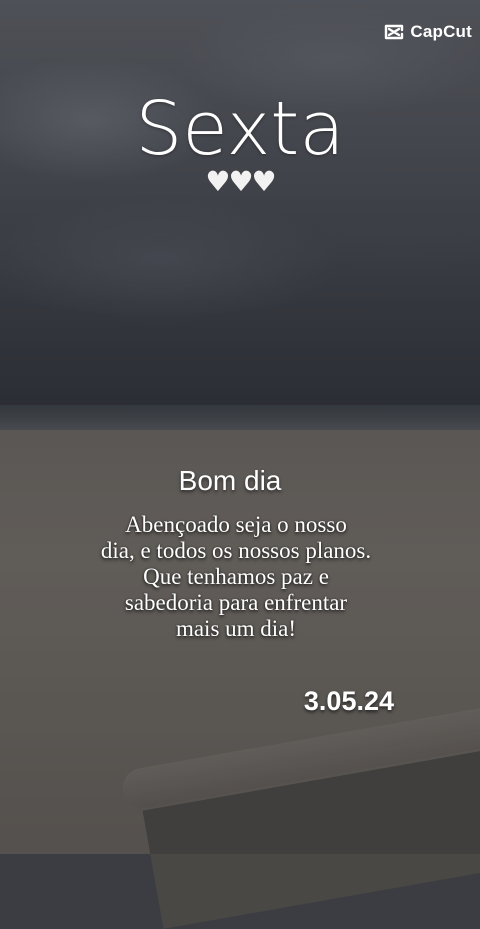 Image resolution: width=480 pixels, height=929 pixels. What do you see at coordinates (348, 701) in the screenshot?
I see `date-label: 3.05.24` at bounding box center [348, 701].